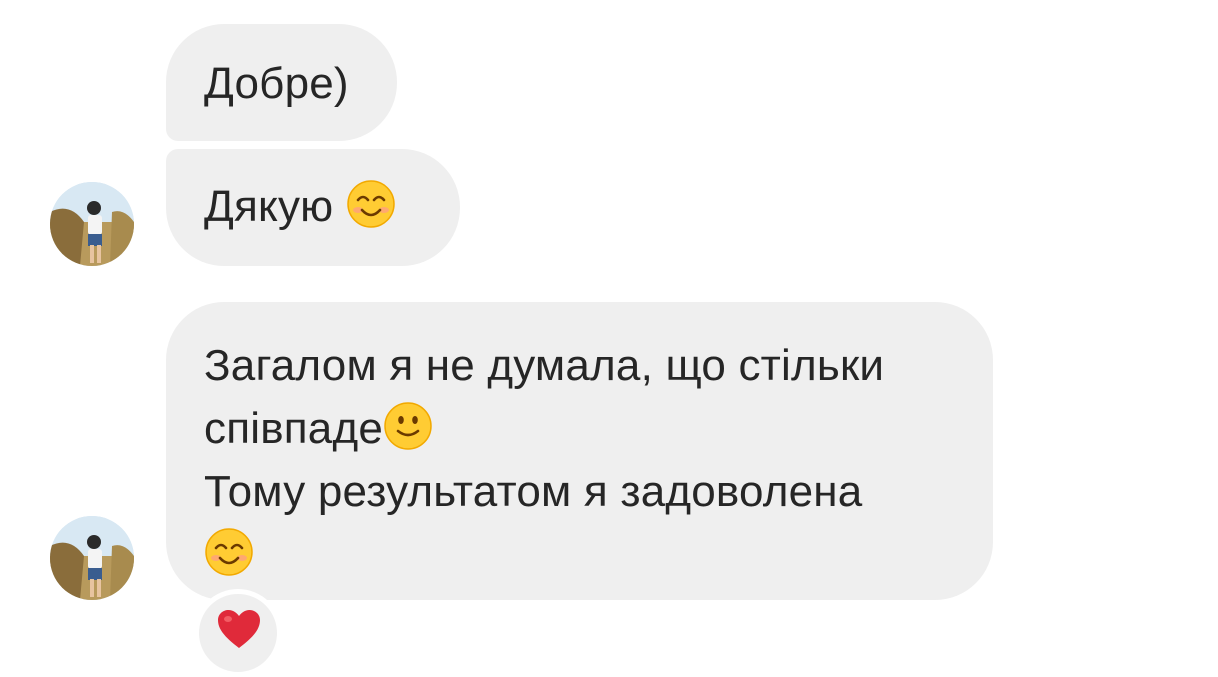  What do you see at coordinates (544, 365) in the screenshot?
I see `message-text-line: Загалом я не думала, що стільки` at bounding box center [544, 365].